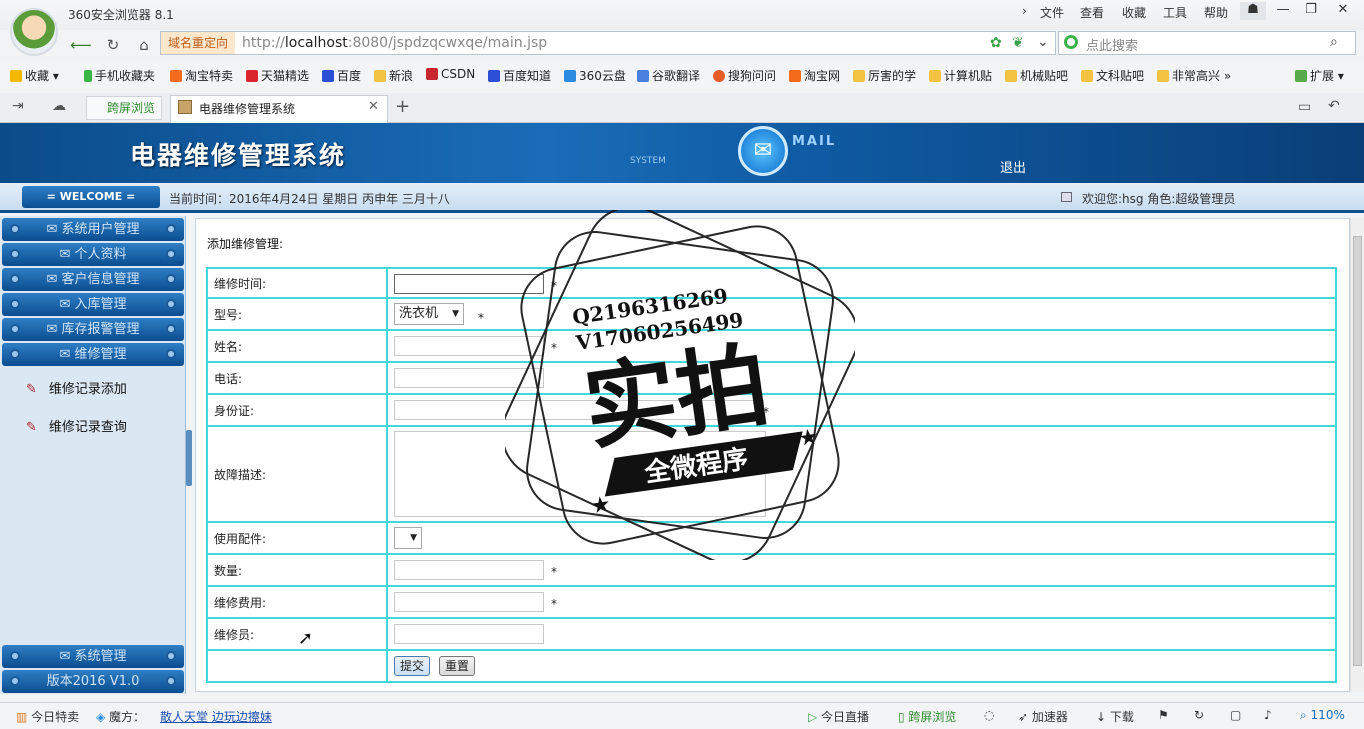  I want to click on menu-tools: 工具, so click(1175, 12).